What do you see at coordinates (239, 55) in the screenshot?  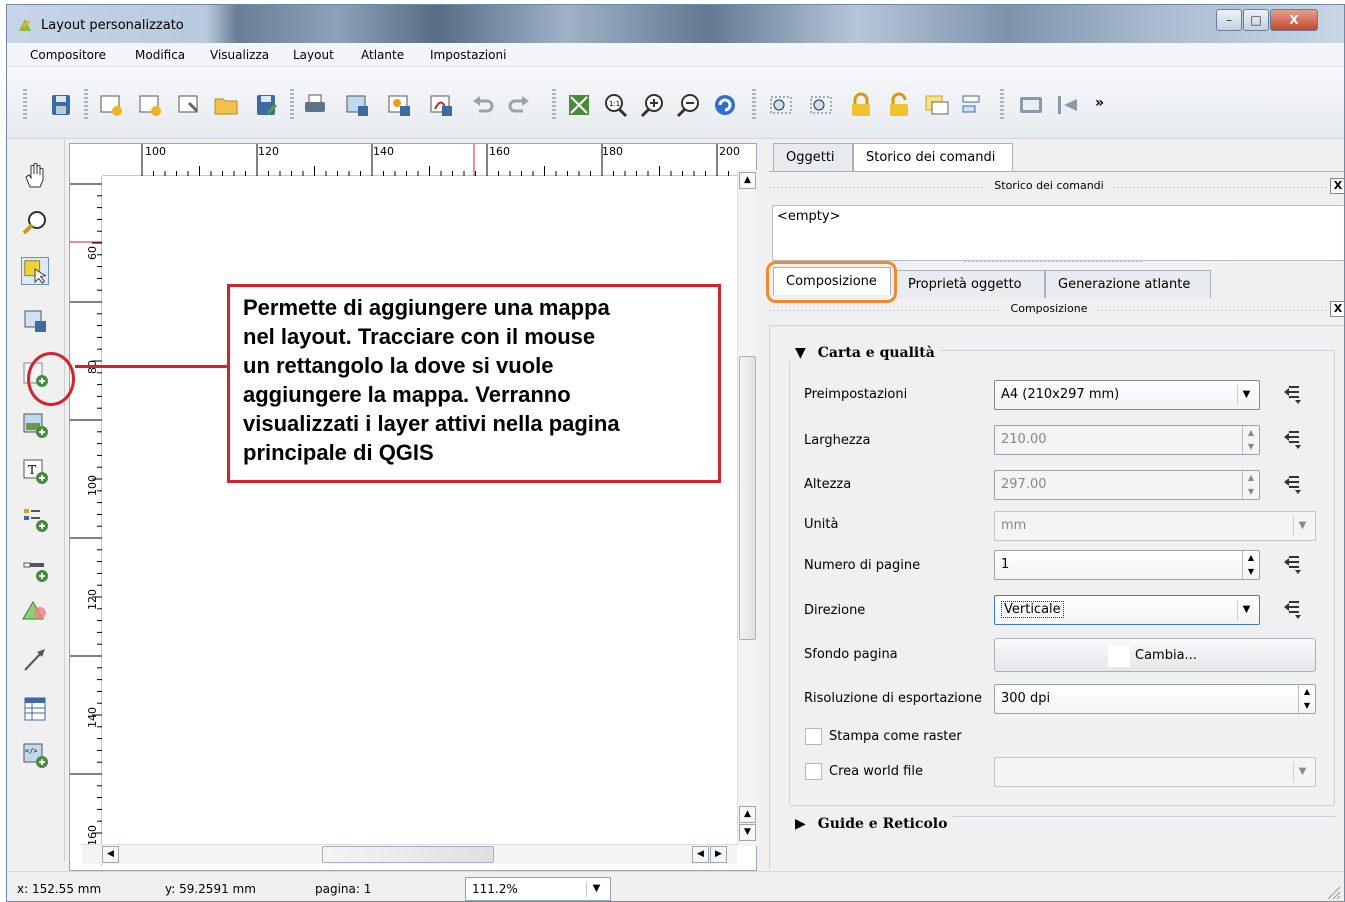 I see `menu-visualizza: Visualizza` at bounding box center [239, 55].